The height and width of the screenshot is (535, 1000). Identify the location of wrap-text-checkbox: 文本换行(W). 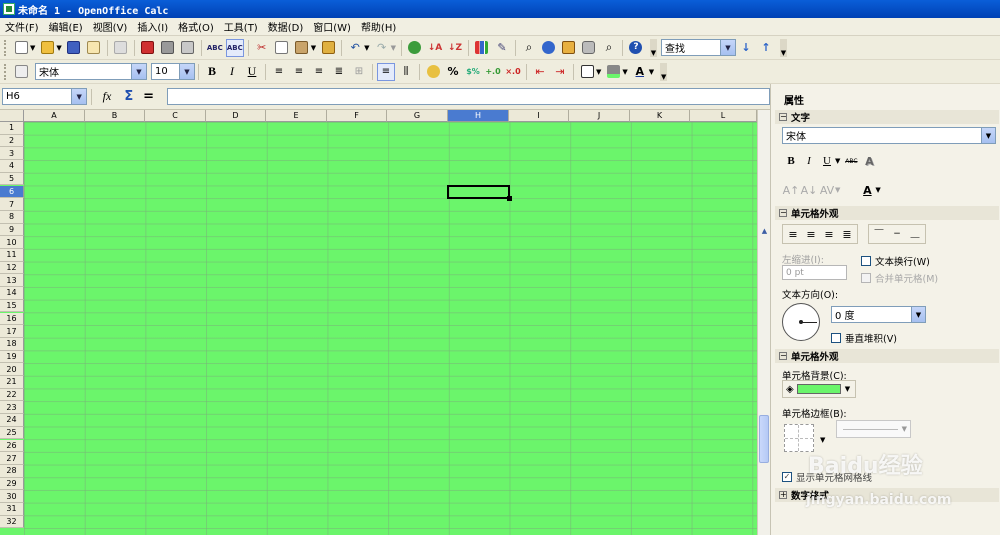
(895, 261).